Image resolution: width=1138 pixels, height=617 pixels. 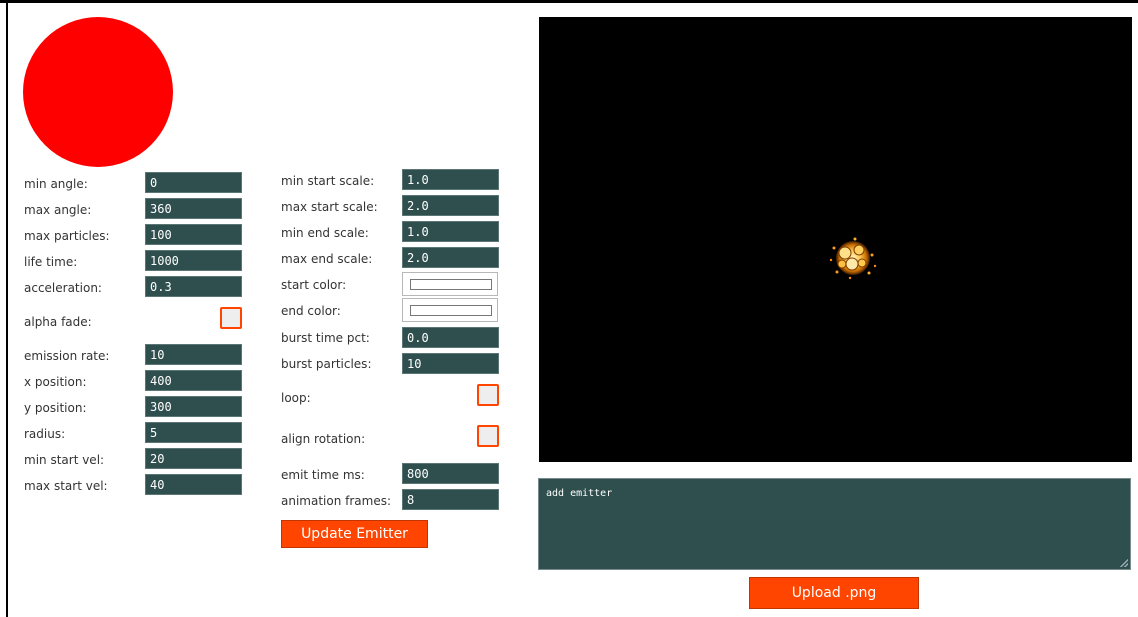 I want to click on min-angle-label: min angle:, so click(x=56, y=184).